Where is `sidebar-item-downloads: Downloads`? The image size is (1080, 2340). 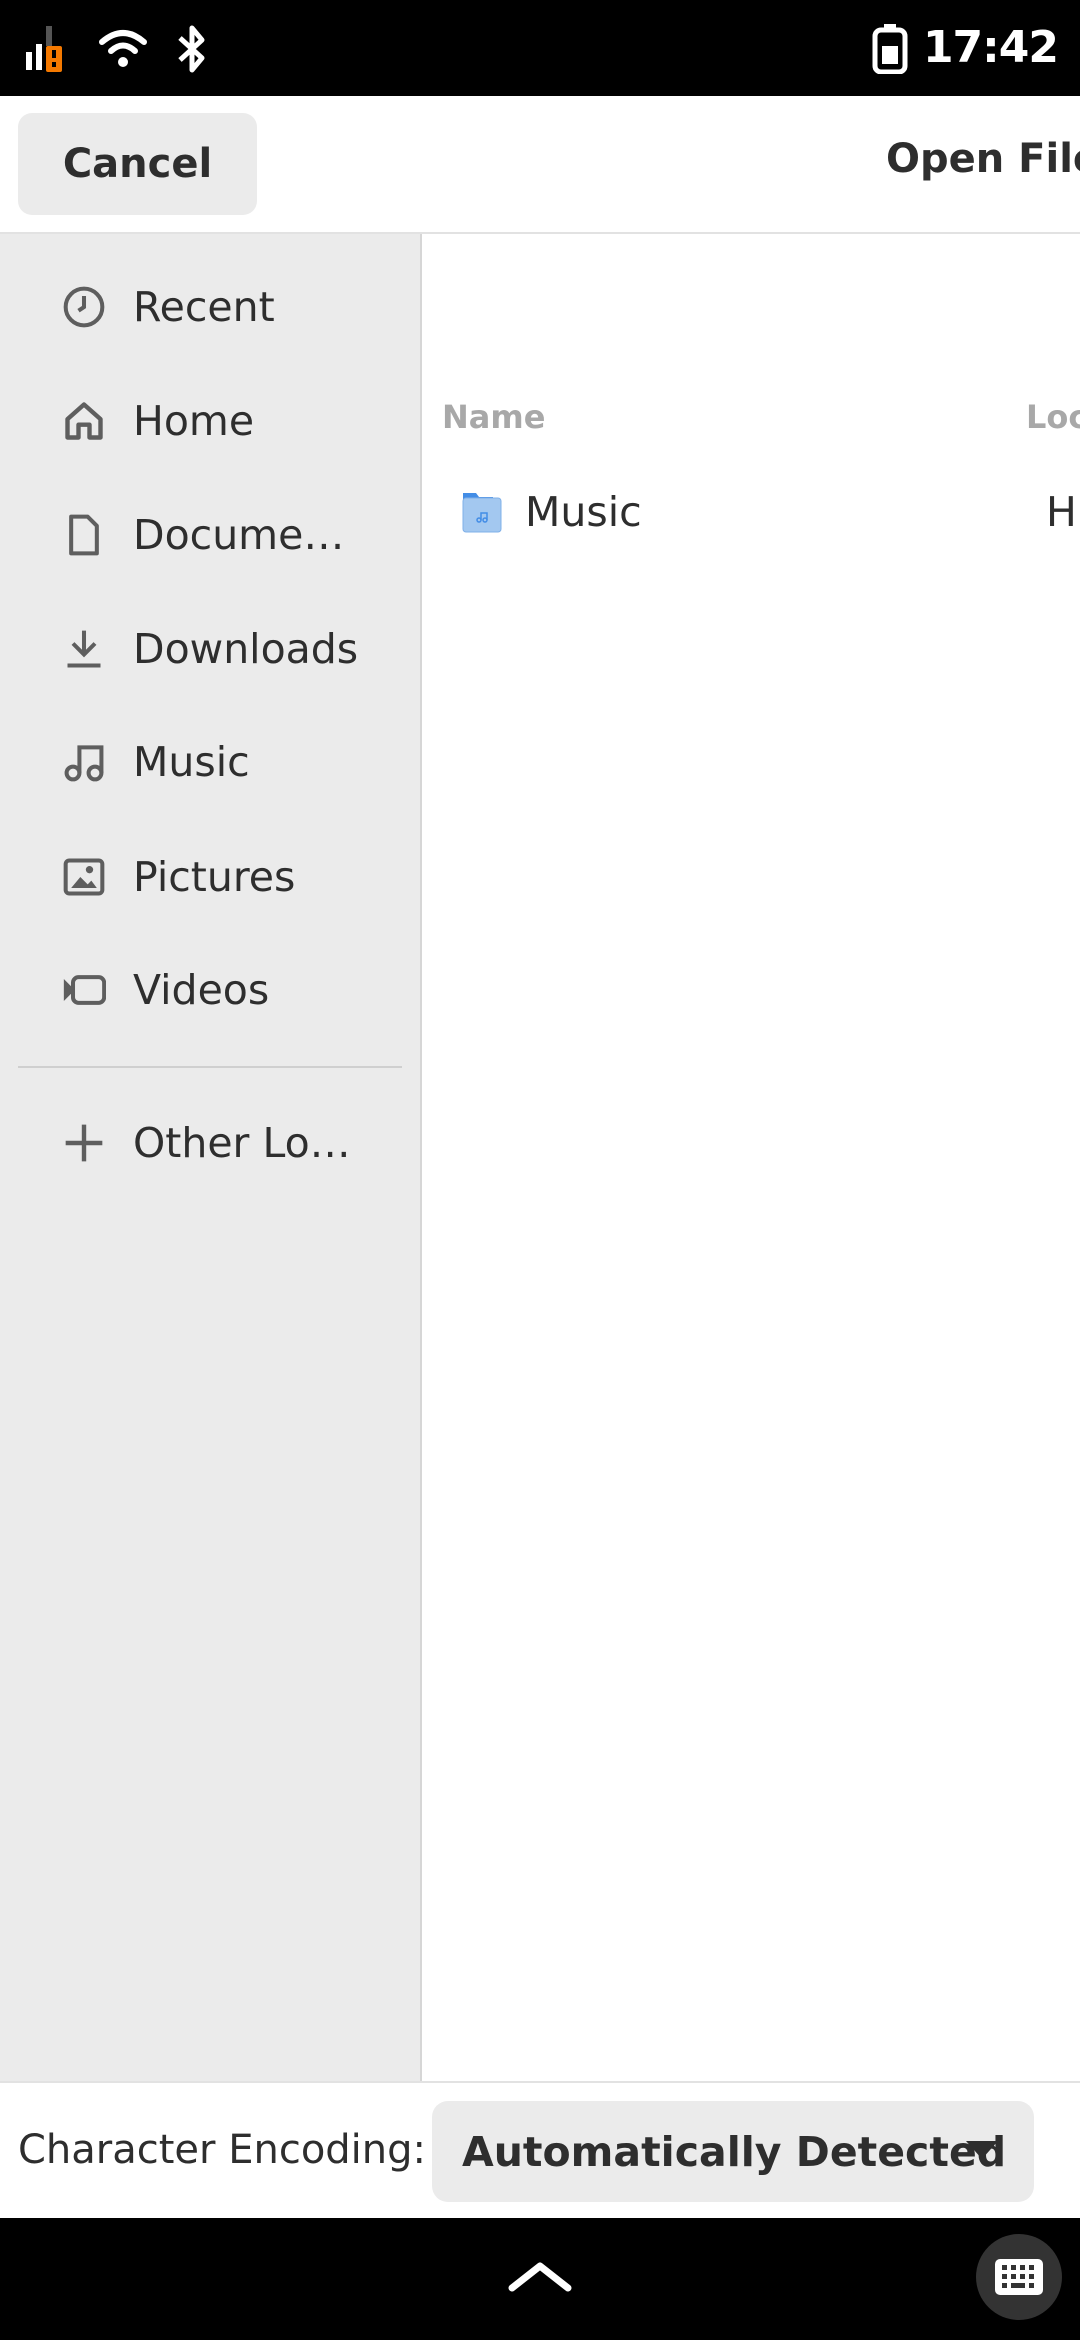 sidebar-item-downloads: Downloads is located at coordinates (210, 649).